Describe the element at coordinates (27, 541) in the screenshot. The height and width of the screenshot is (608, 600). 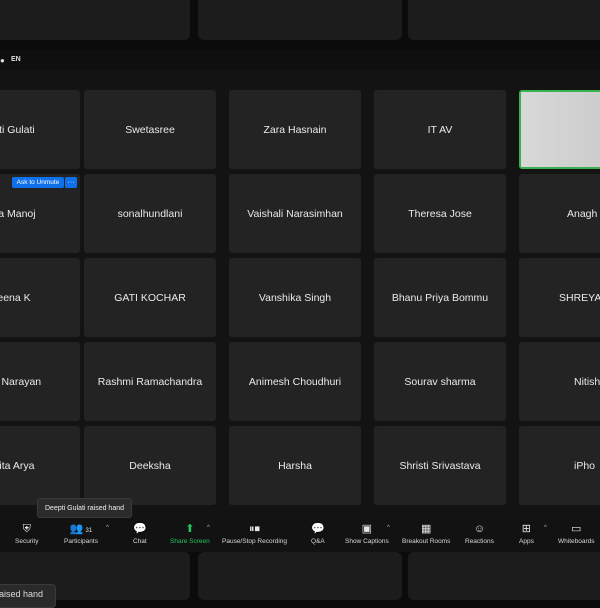
I see `security-label: Security` at that location.